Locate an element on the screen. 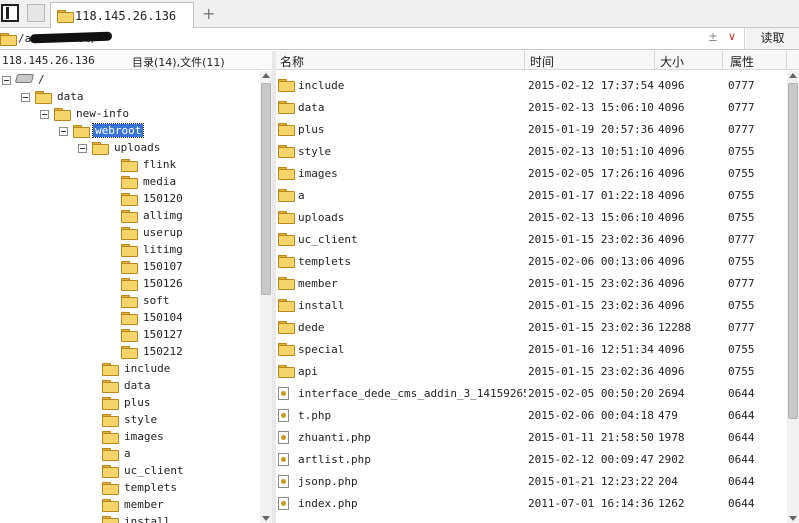  file-row: install 2015-01-15 23:02:36 4096 0755 is located at coordinates (531, 305).